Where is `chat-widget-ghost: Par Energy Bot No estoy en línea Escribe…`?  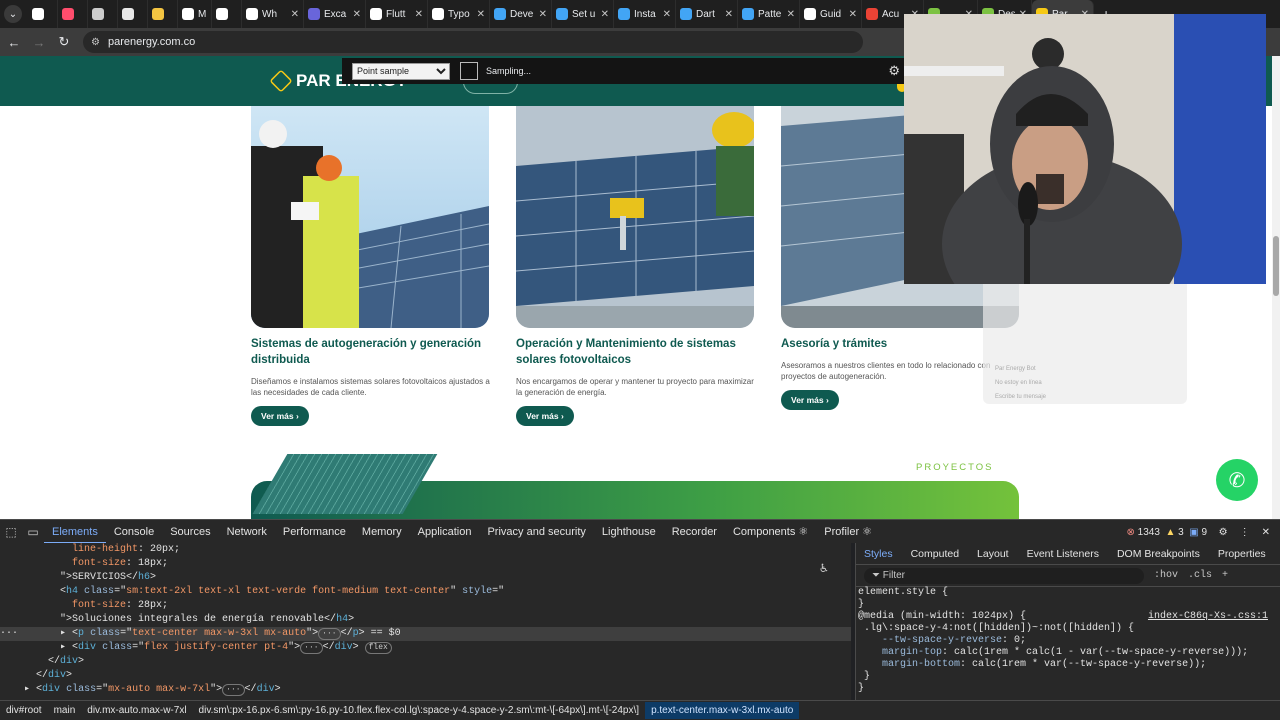
chat-widget-ghost: Par Energy Bot No estoy en línea Escribe… is located at coordinates (1085, 340).